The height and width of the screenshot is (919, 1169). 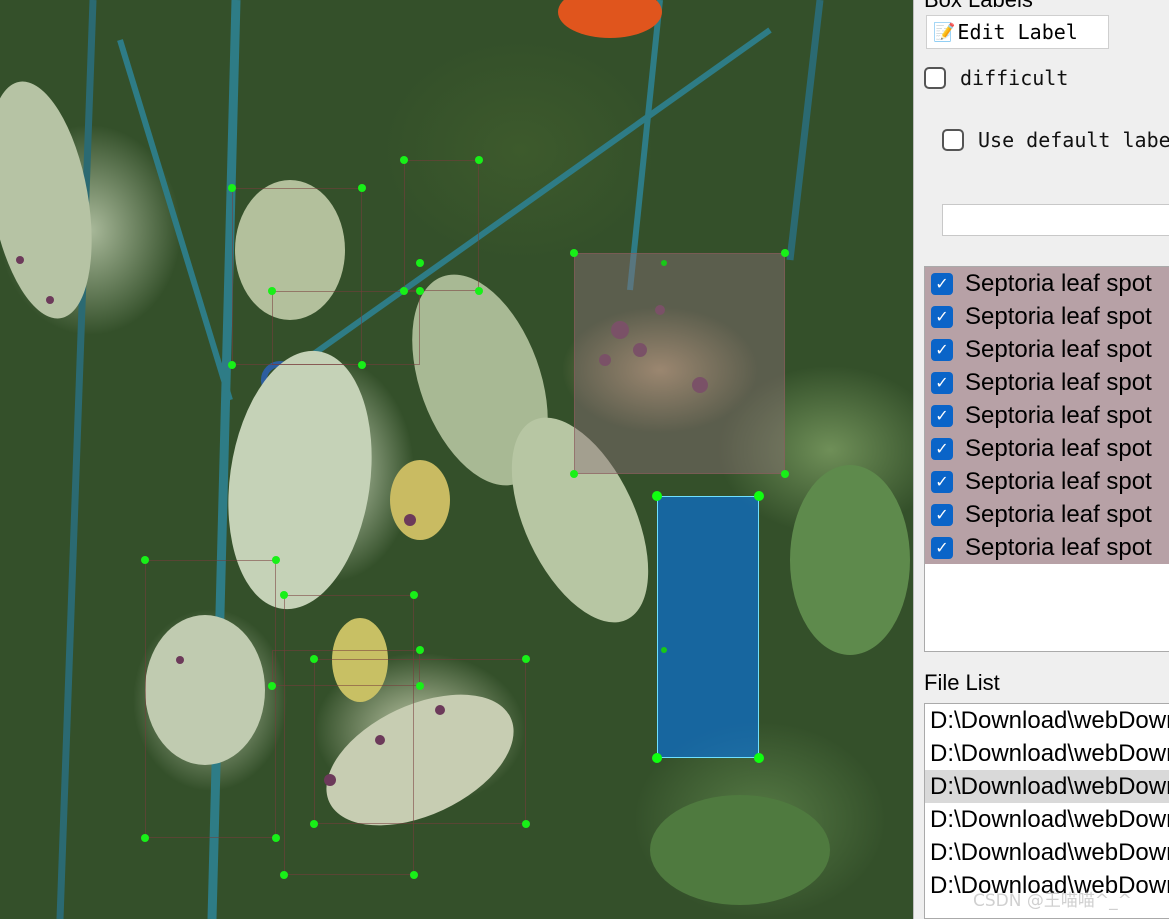 I want to click on use-default-label-text: Use default label, so click(x=1073, y=140).